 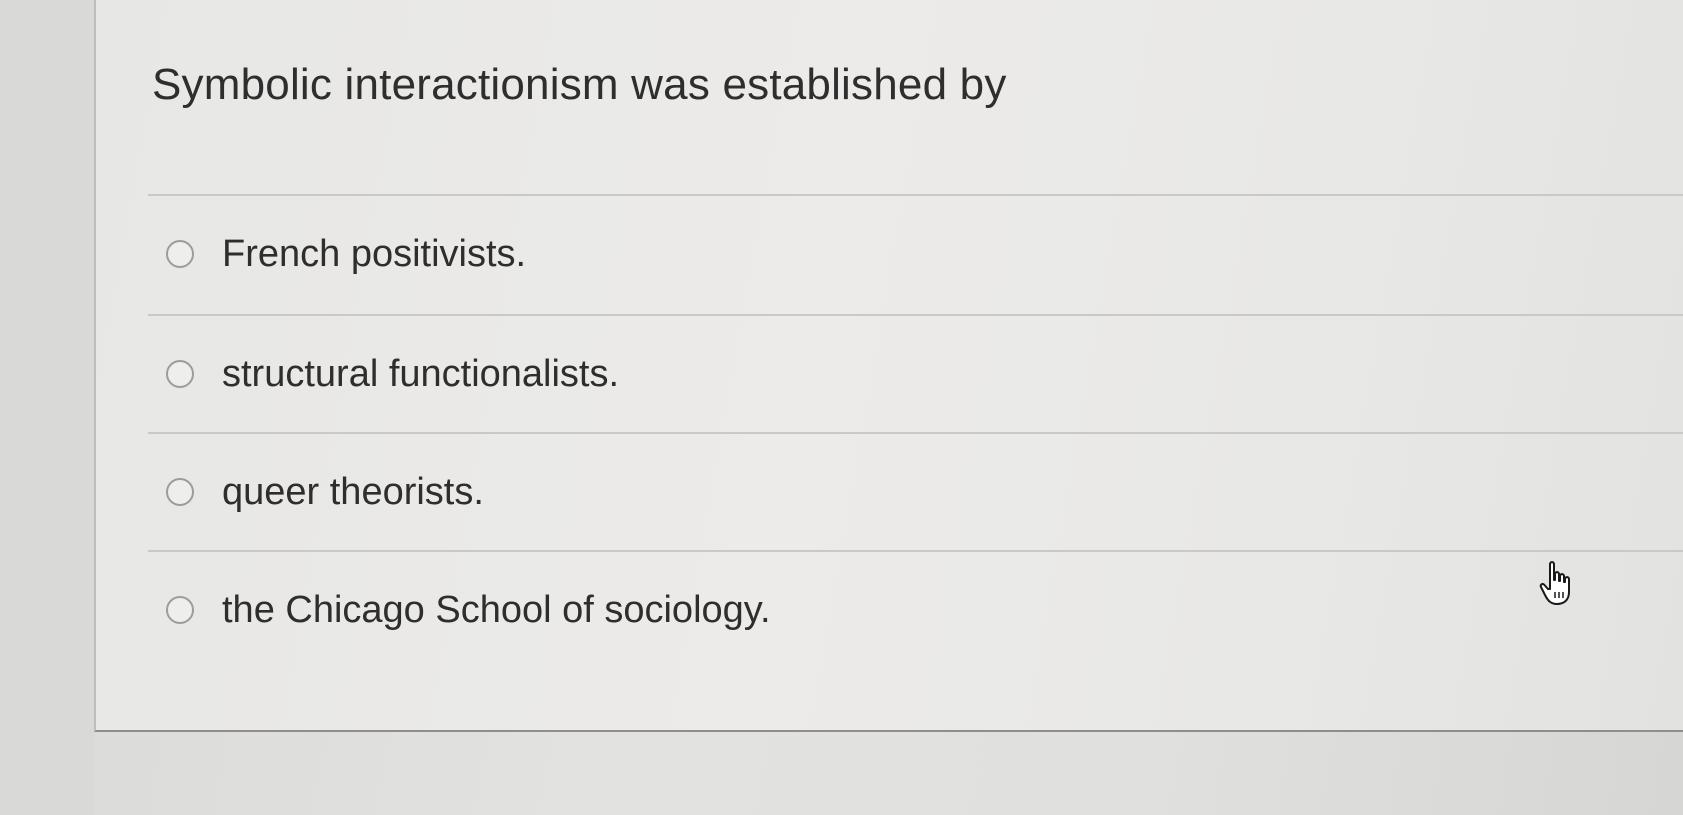 I want to click on answer-option-3: queer theorists., so click(x=325, y=492).